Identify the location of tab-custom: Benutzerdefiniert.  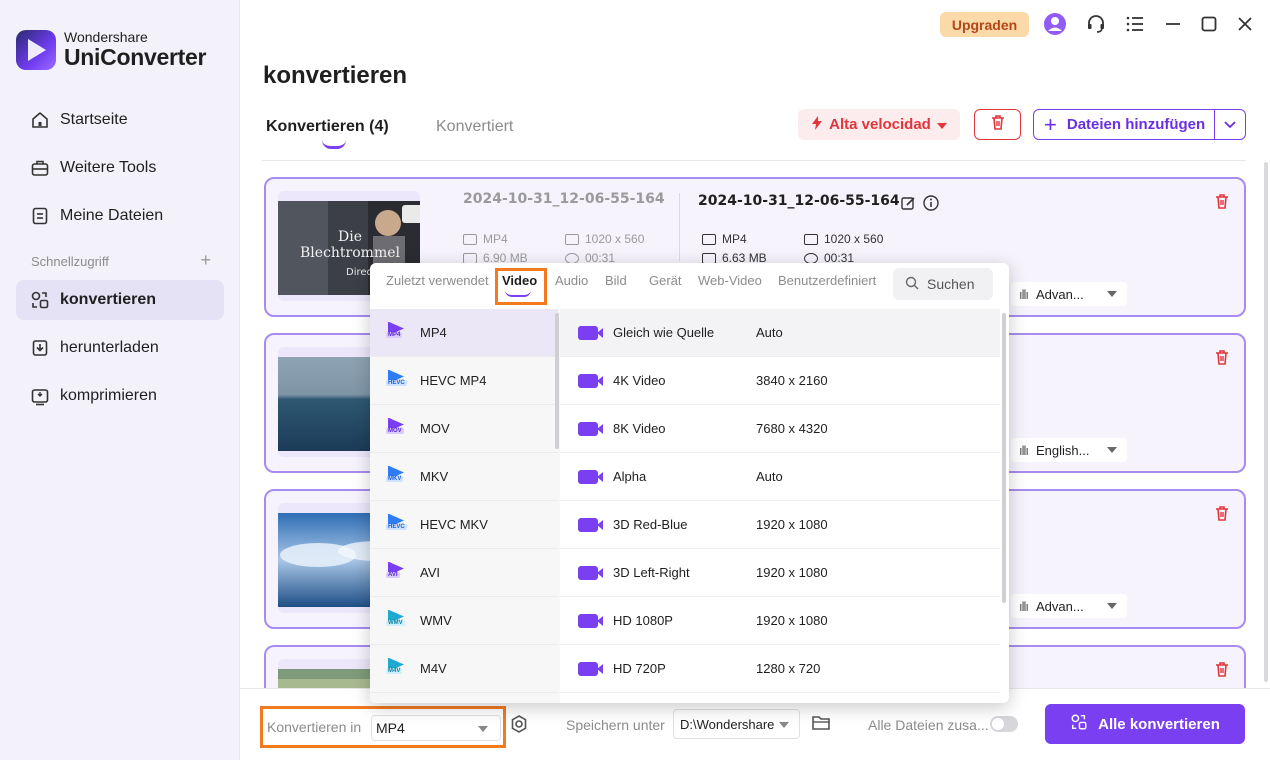
(827, 280).